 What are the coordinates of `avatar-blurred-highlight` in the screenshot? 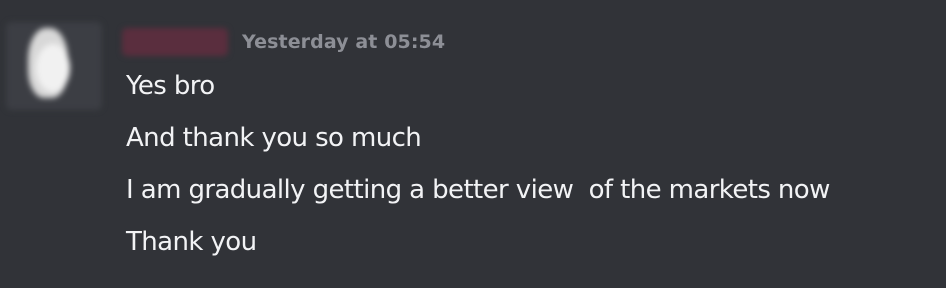 It's located at (53, 68).